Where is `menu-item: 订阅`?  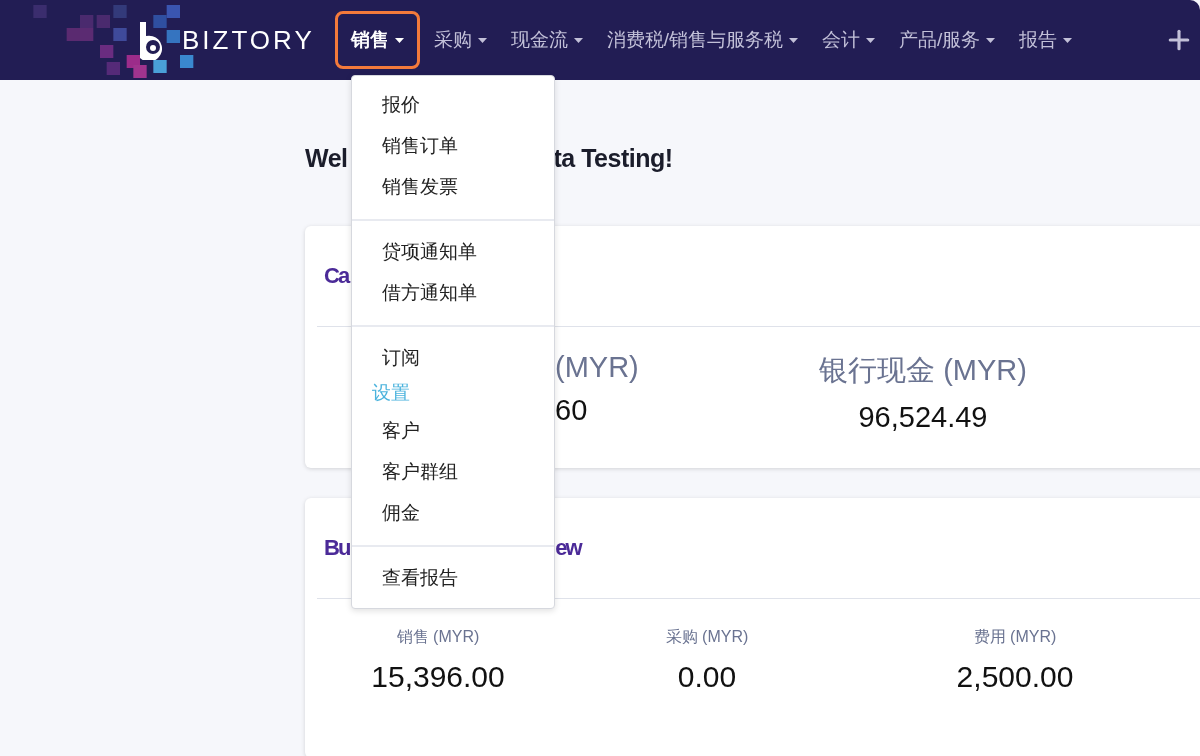
menu-item: 订阅 is located at coordinates (453, 357).